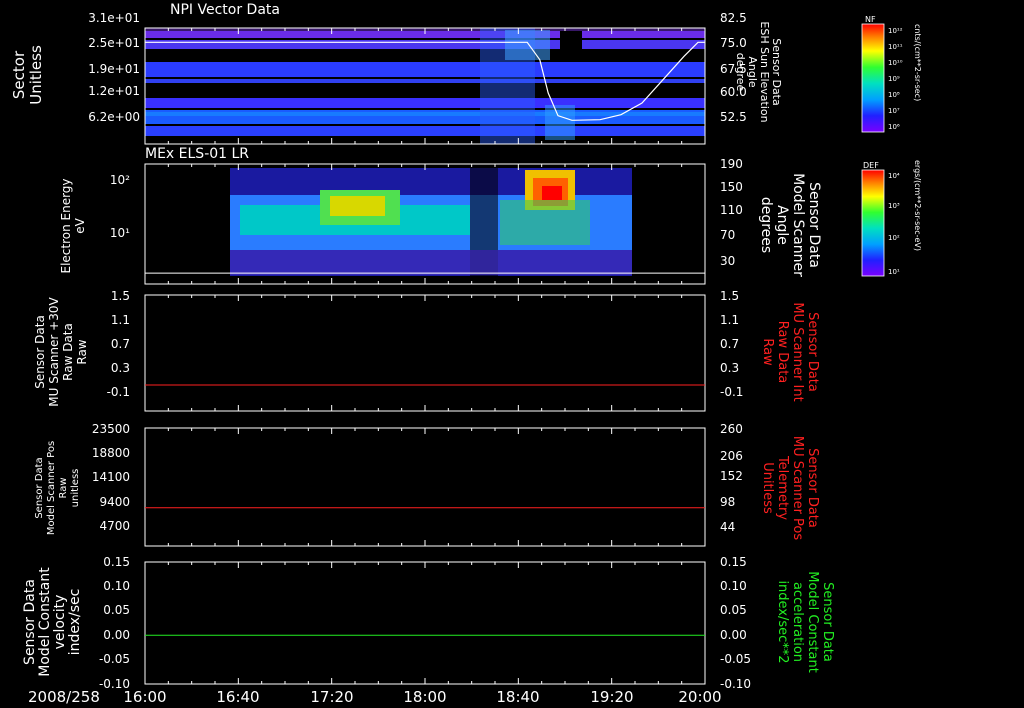 This screenshot has width=1024, height=708. I want to click on panel-title: NPI Vector Data, so click(225, 10).